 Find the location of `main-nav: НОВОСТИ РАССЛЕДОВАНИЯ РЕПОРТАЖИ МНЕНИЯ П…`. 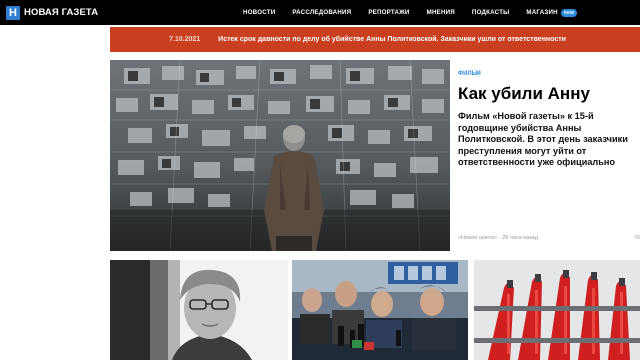

main-nav: НОВОСТИ РАССЛЕДОВАНИЯ РЕПОРТАЖИ МНЕНИЯ П… is located at coordinates (418, 12).